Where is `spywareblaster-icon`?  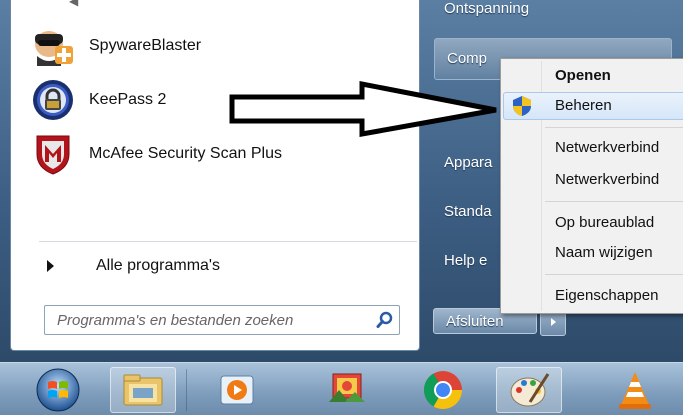
spywareblaster-icon is located at coordinates (53, 46).